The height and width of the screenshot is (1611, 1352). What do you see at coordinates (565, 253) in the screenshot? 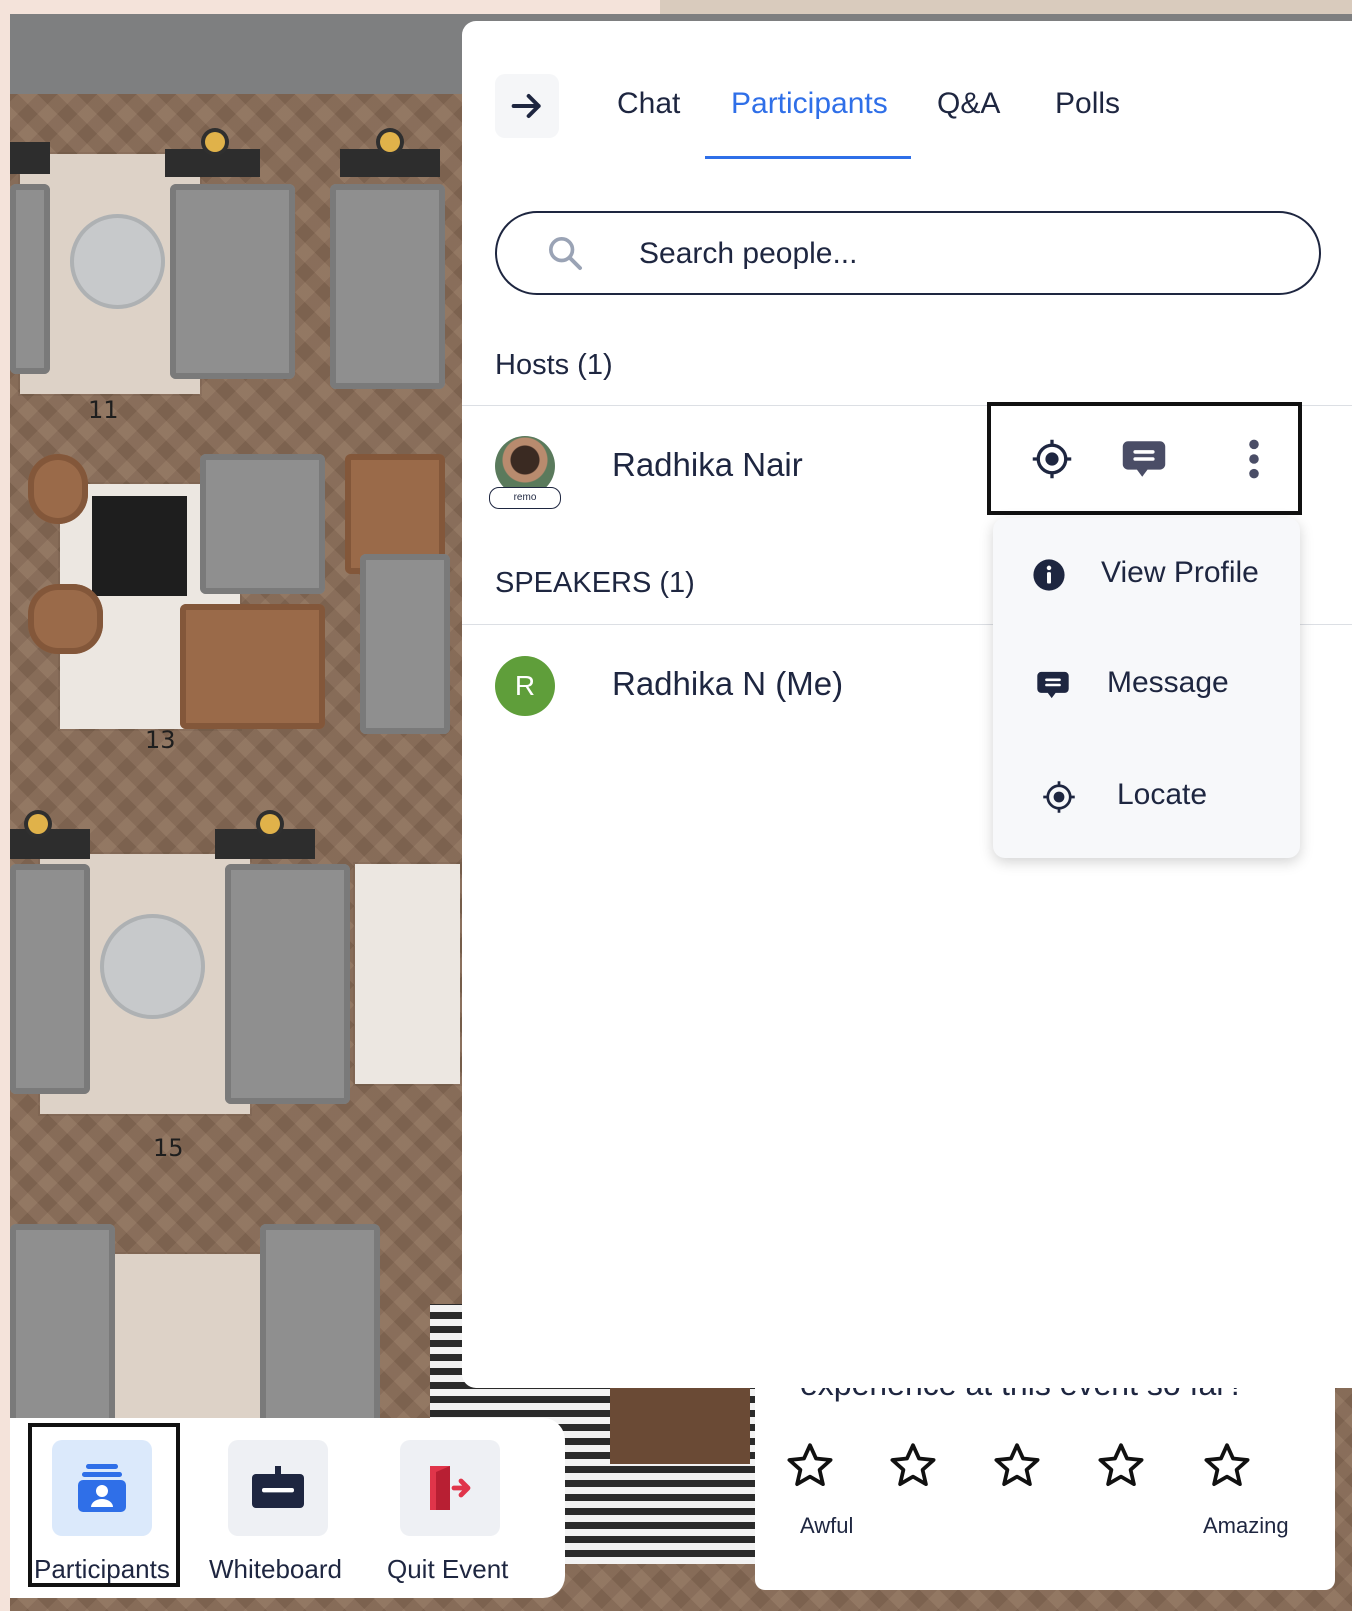
I see `search-icon` at bounding box center [565, 253].